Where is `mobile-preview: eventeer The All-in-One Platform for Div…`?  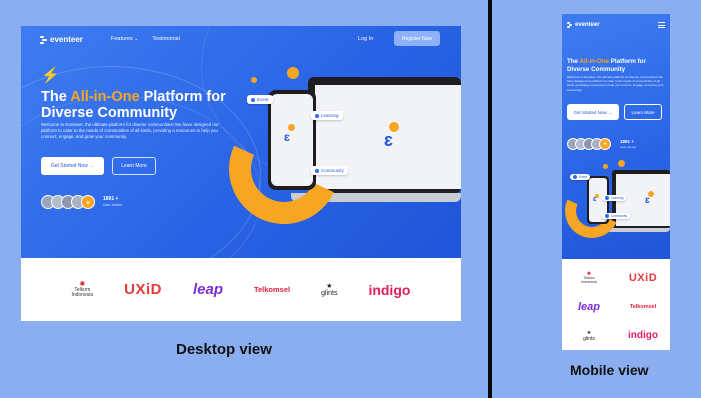 mobile-preview: eventeer The All-in-One Platform for Div… is located at coordinates (616, 182).